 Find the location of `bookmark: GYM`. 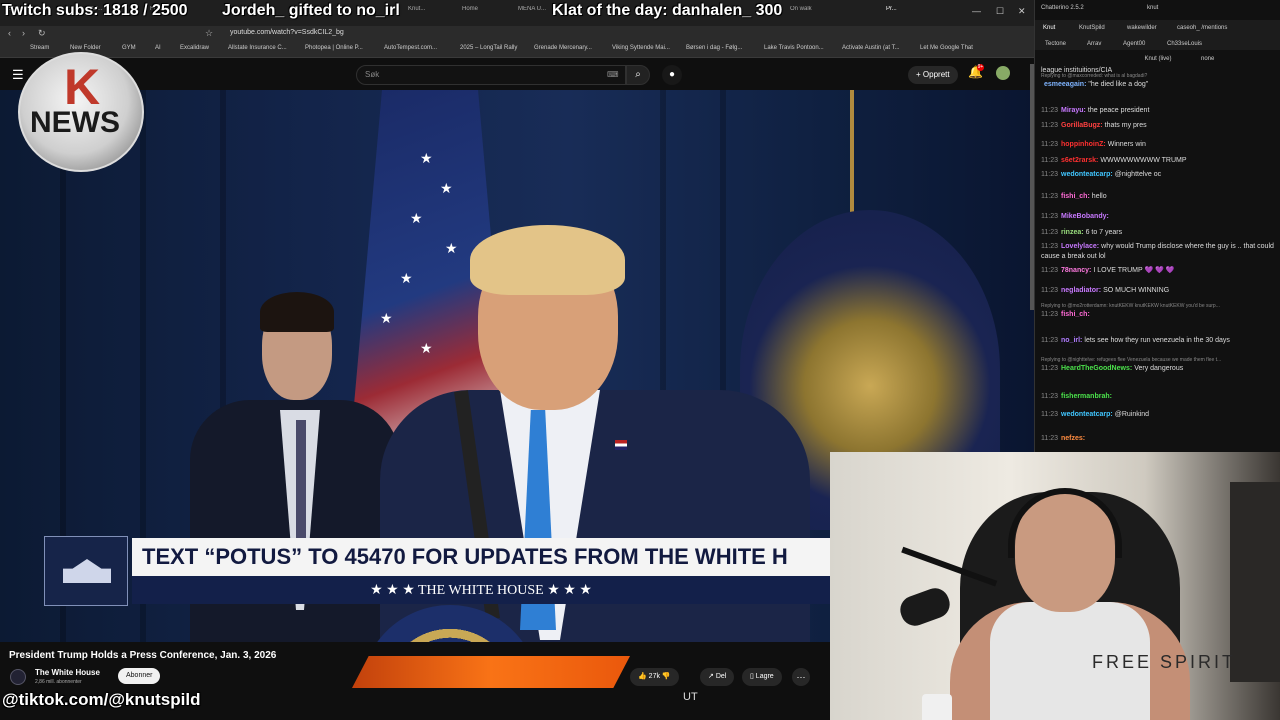

bookmark: GYM is located at coordinates (129, 48).